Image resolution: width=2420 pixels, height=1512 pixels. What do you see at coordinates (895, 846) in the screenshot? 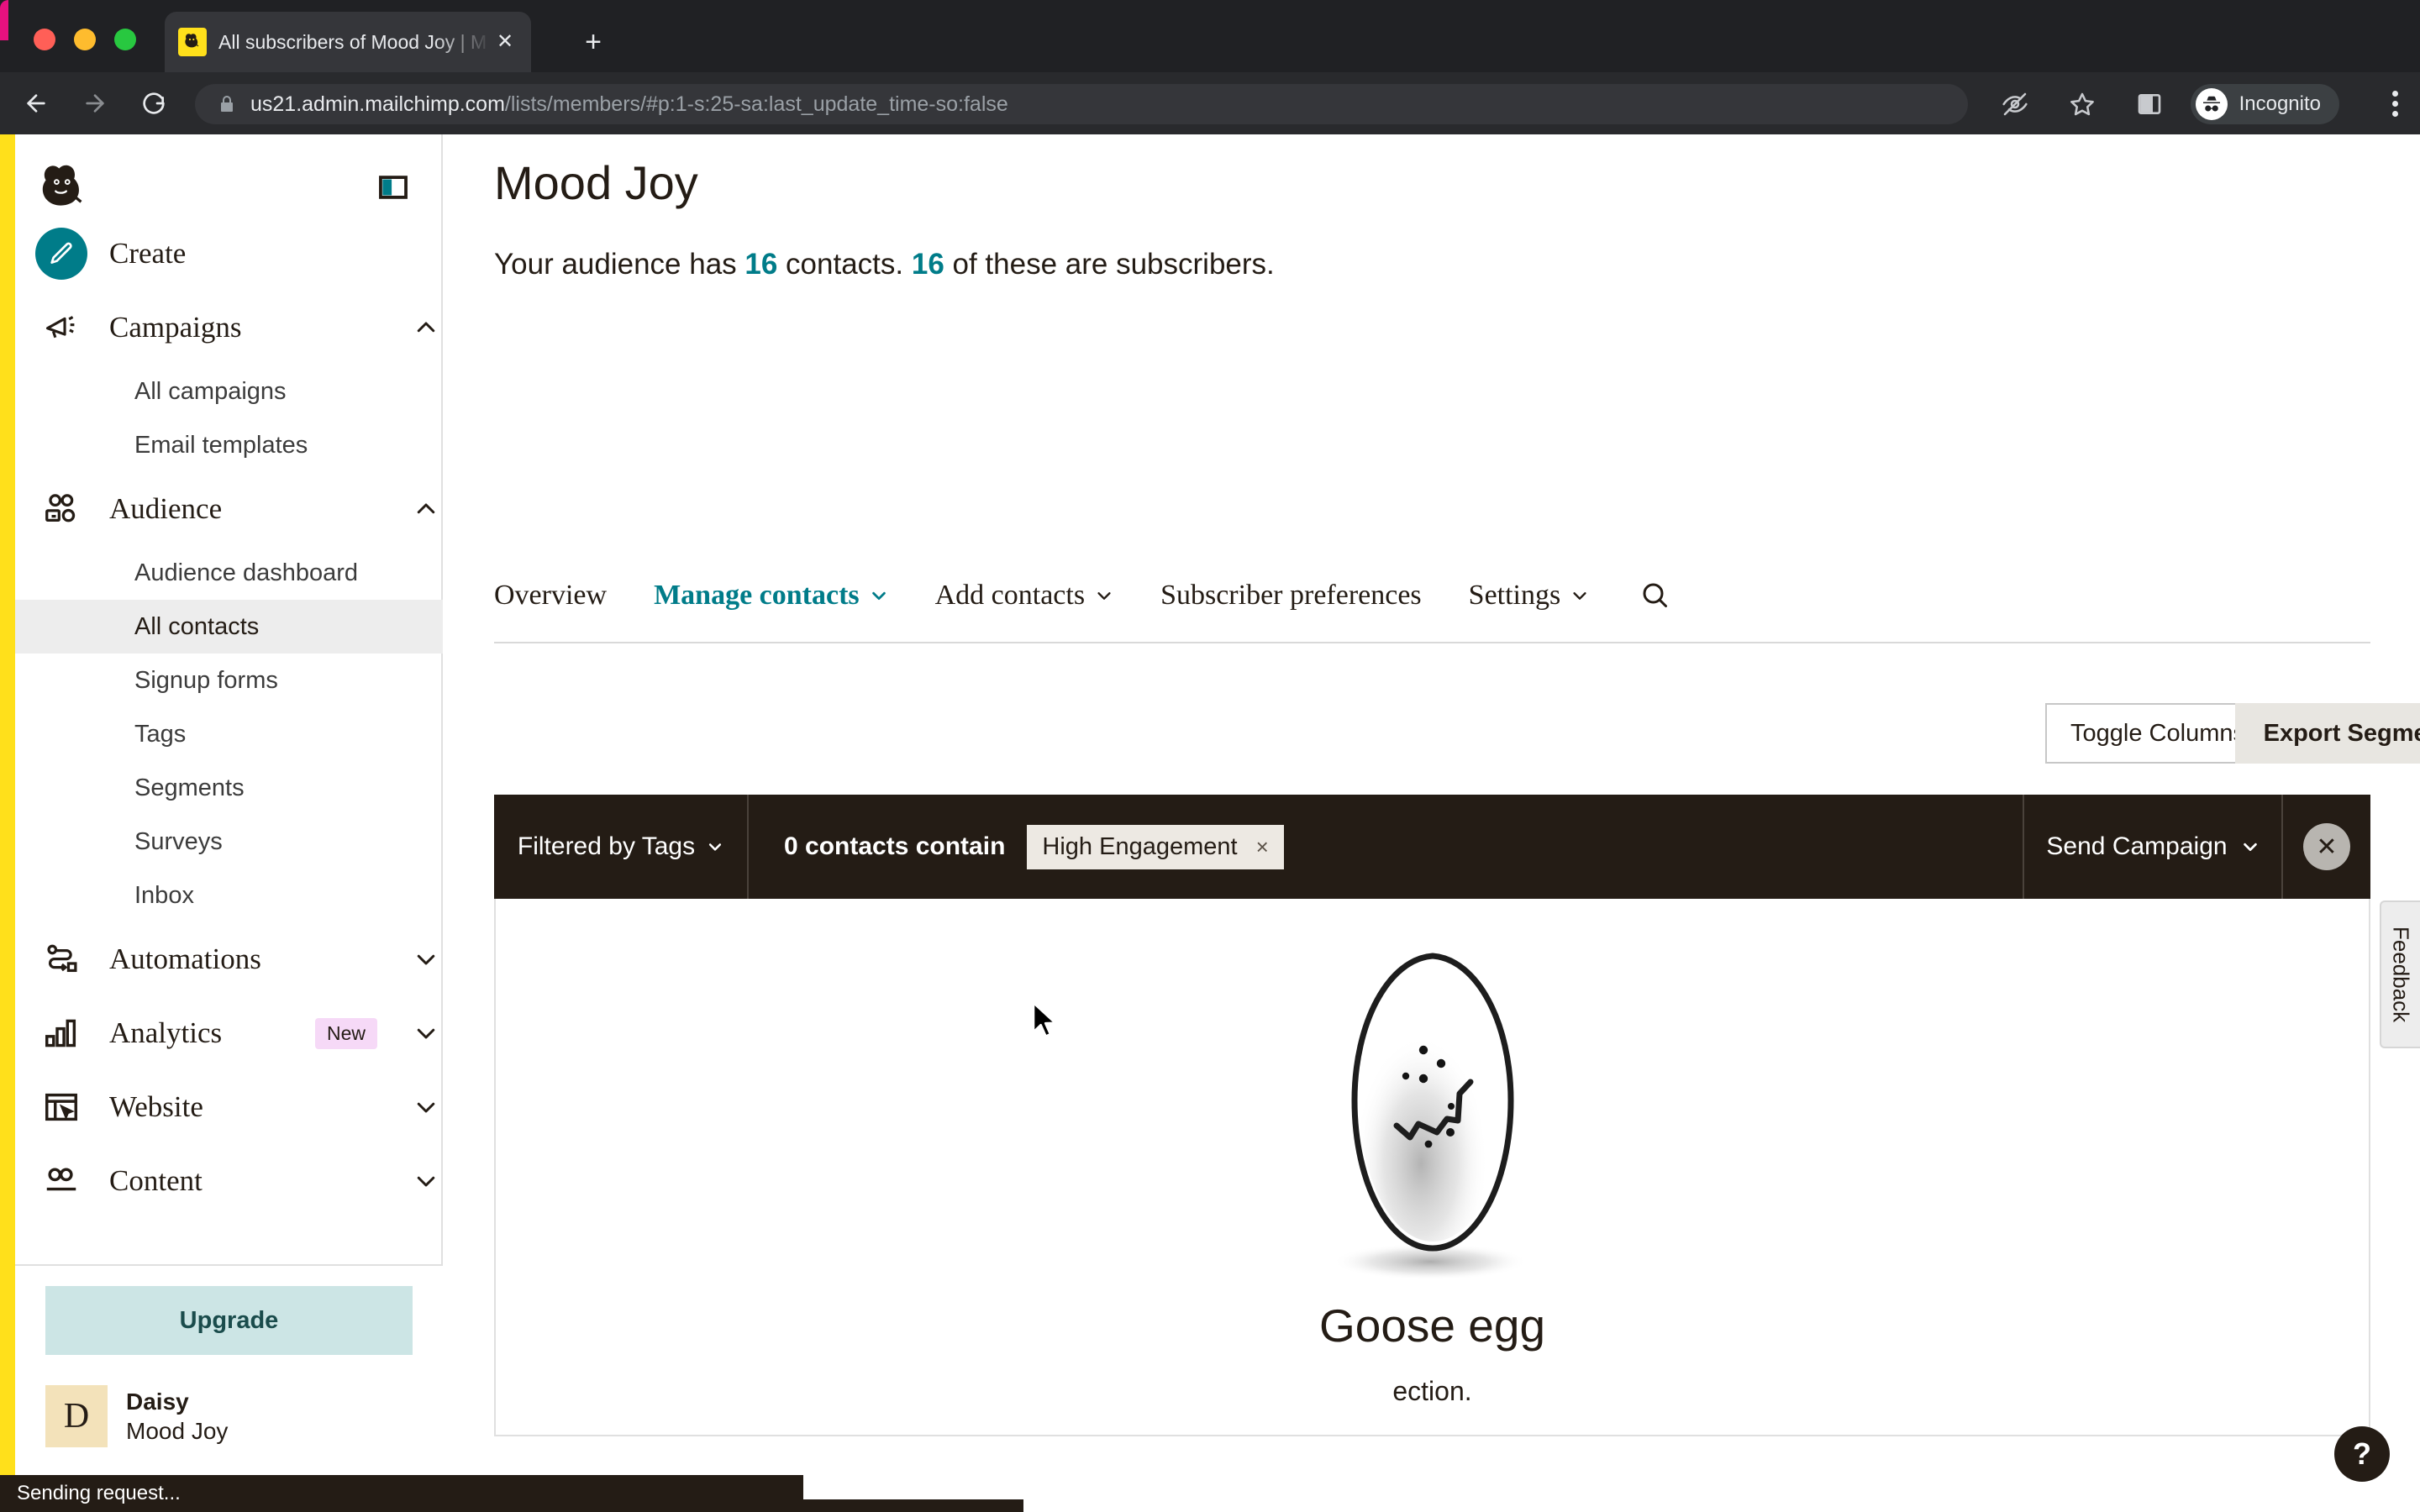
I see `contacts-contain-label: 0 contacts contain` at bounding box center [895, 846].